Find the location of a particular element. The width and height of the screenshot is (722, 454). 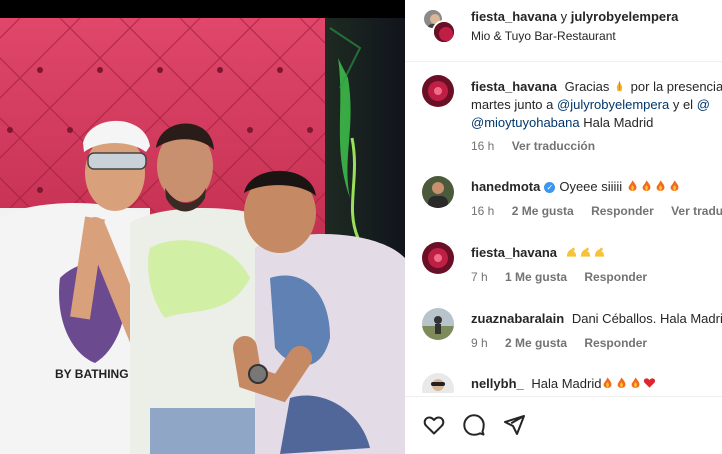

header-usernames: fiesta_havana y julyrobyelempera is located at coordinates (574, 16).